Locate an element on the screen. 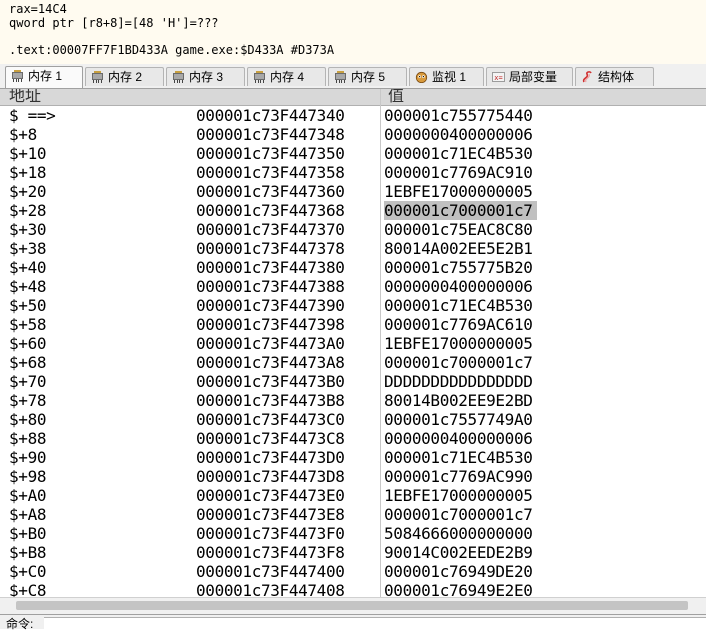 The height and width of the screenshot is (631, 706). table-row: $+50 000001c73F447390 000001c71EC4B530 is located at coordinates (353, 305).